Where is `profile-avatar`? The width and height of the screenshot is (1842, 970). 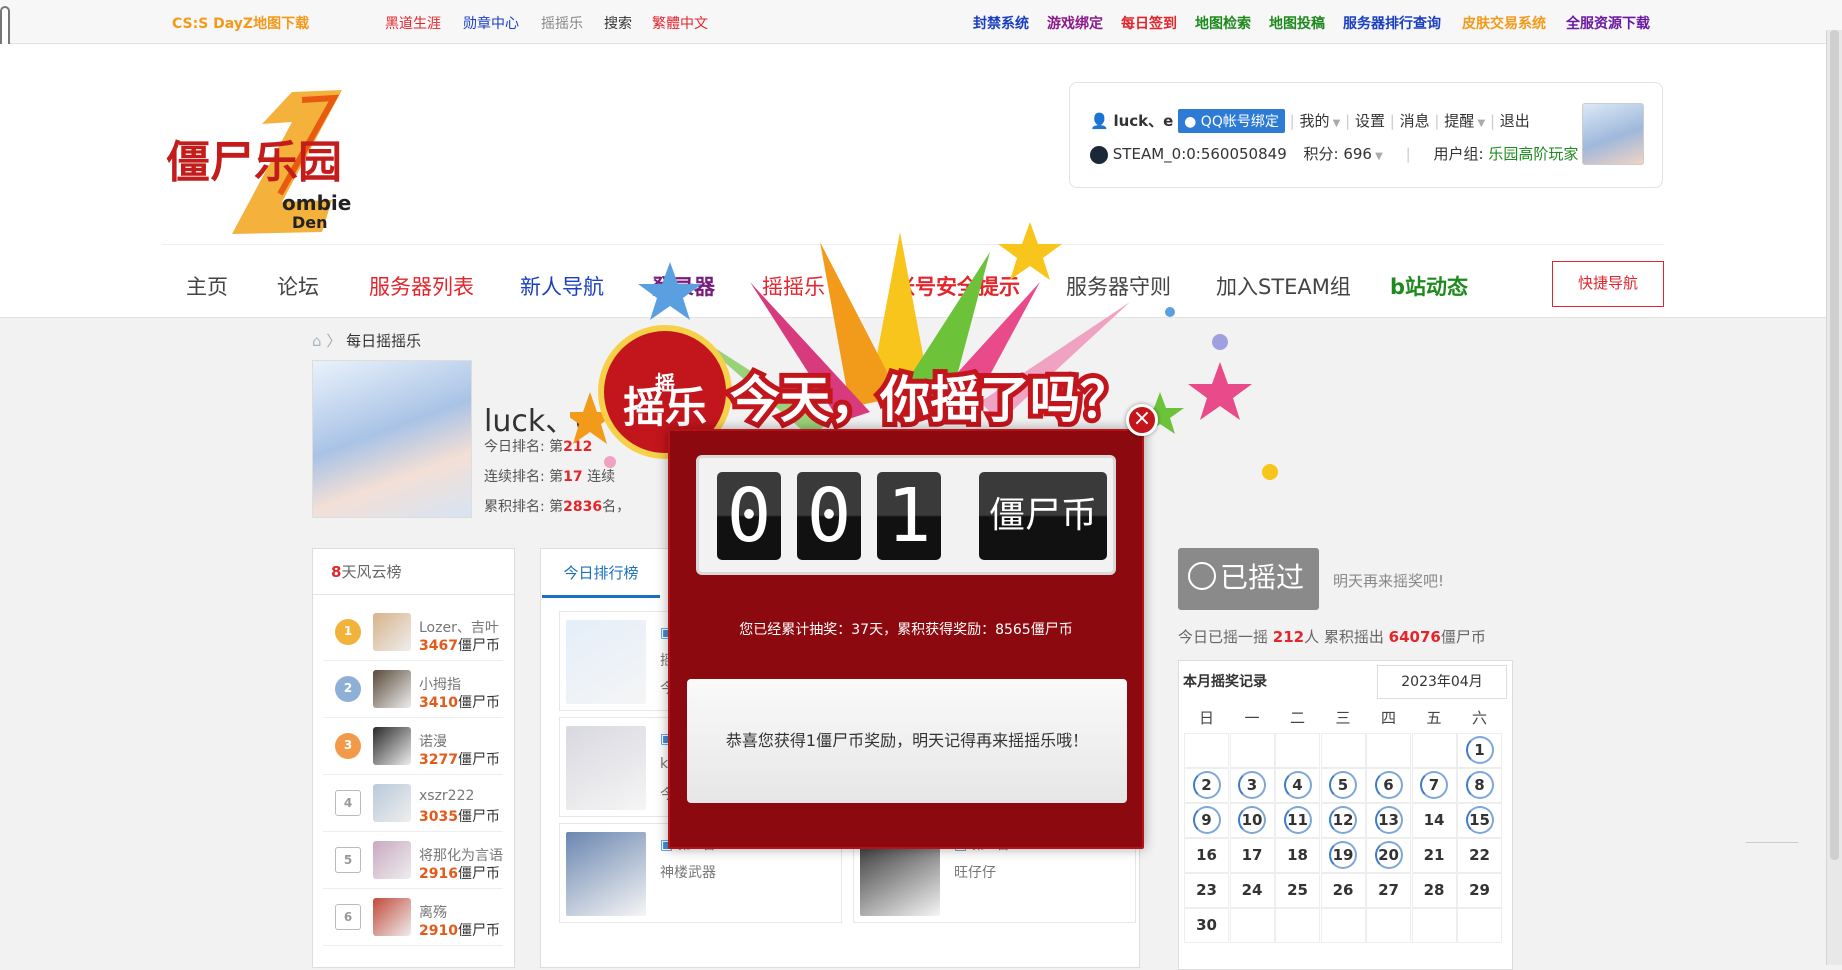 profile-avatar is located at coordinates (392, 439).